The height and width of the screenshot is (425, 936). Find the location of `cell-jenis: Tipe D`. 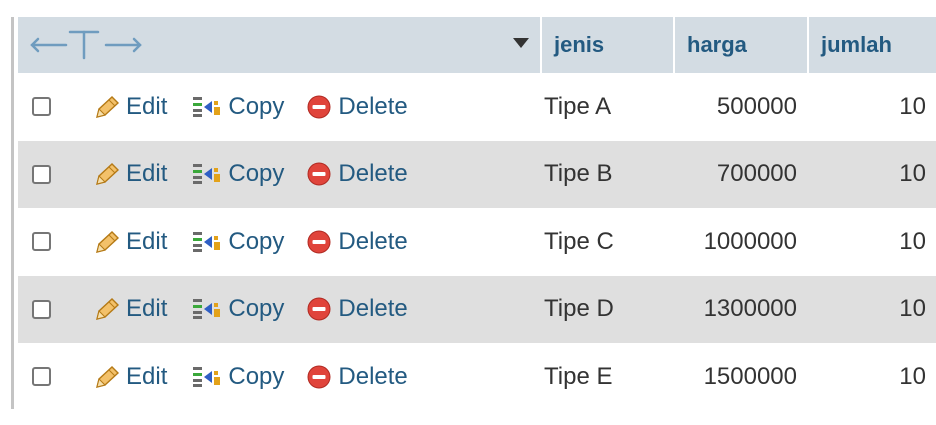

cell-jenis: Tipe D is located at coordinates (606, 309).